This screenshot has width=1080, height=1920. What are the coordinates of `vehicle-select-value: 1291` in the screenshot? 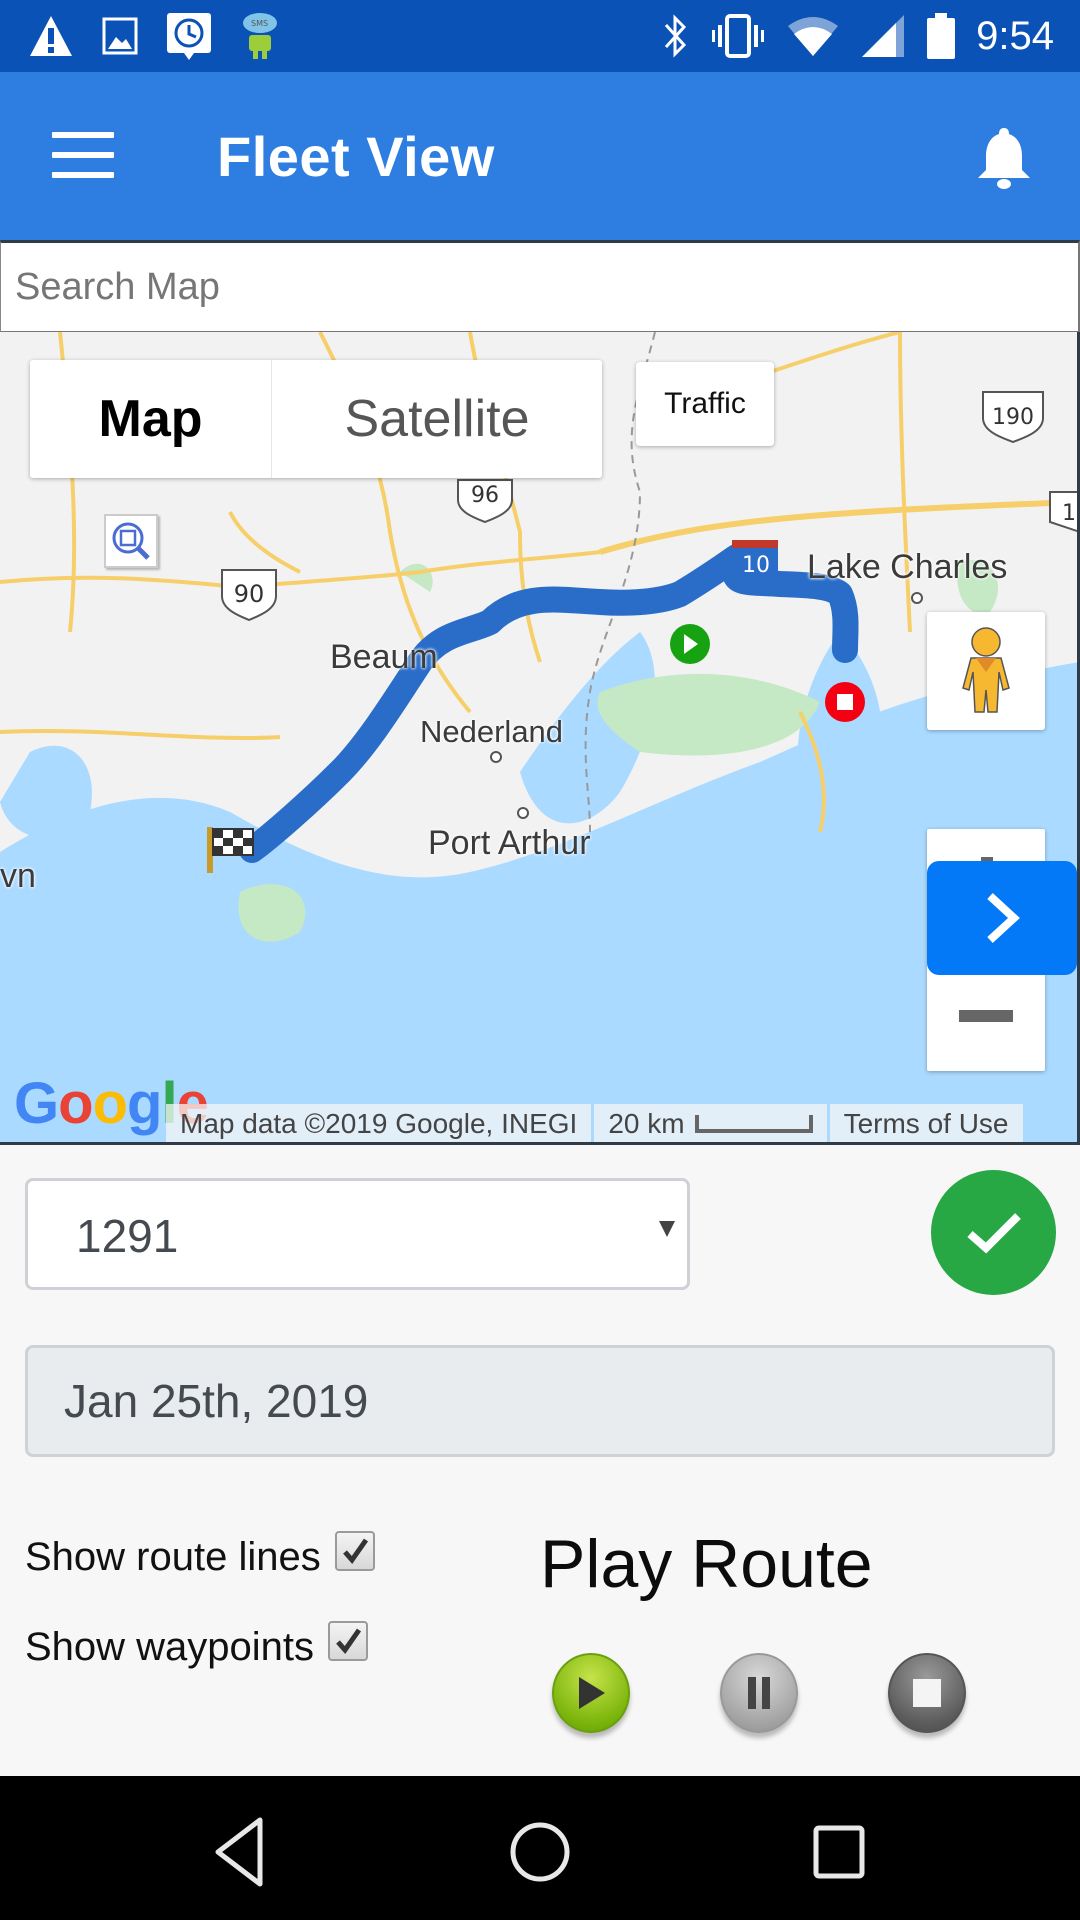 It's located at (127, 1236).